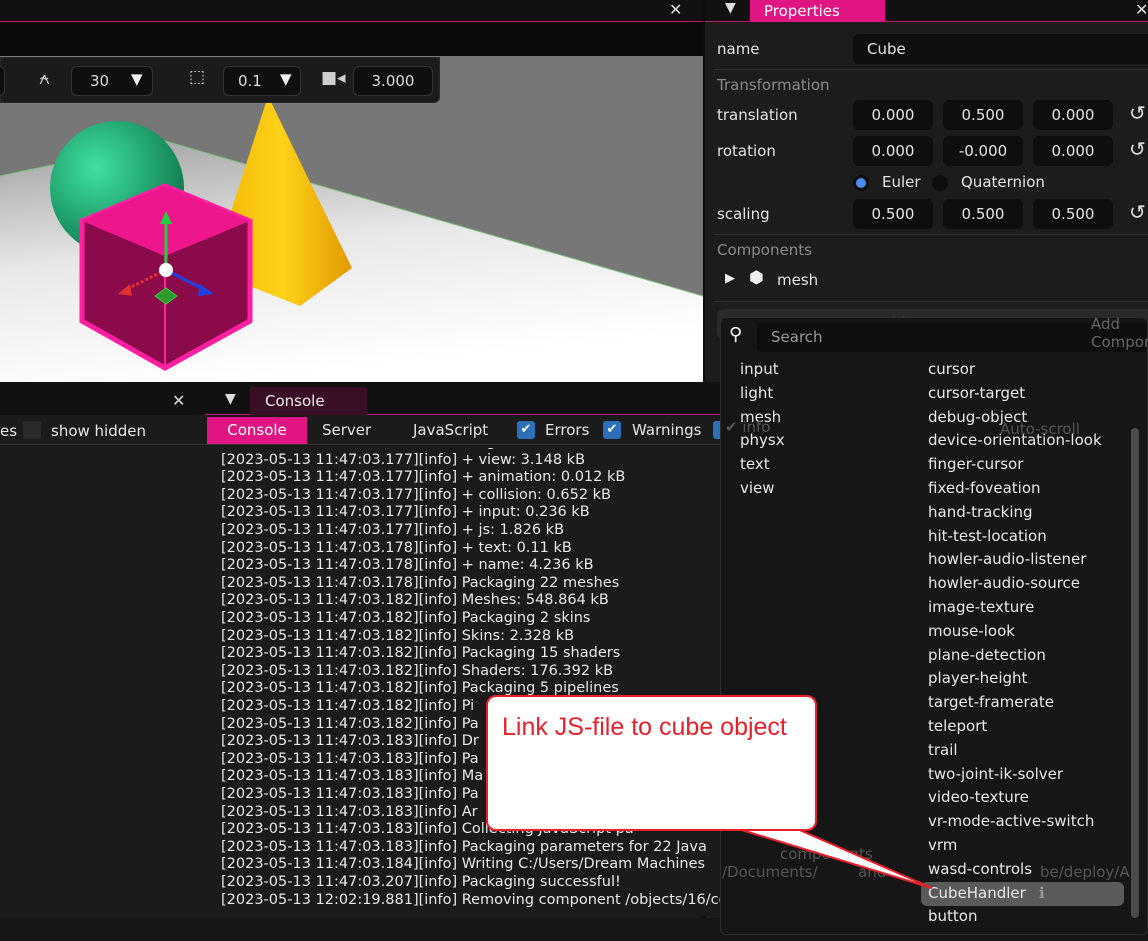  Describe the element at coordinates (1073, 214) in the screenshot. I see `scaling-z-field: 0.500` at that location.